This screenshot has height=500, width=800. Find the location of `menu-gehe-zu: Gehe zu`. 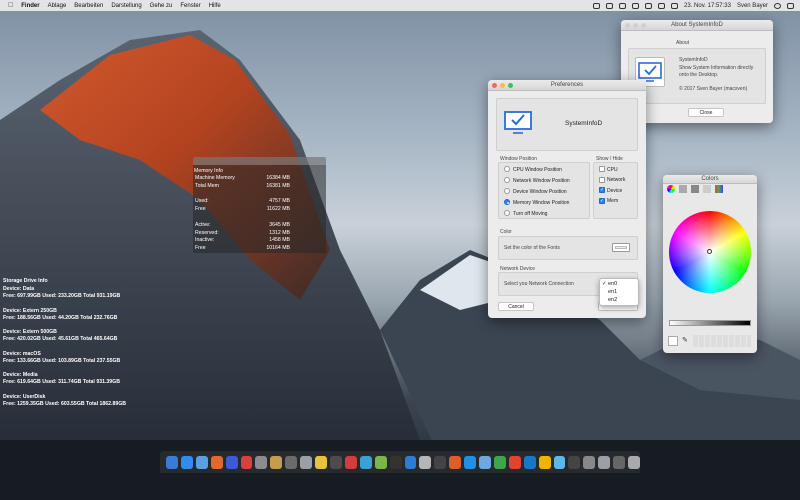

menu-gehe-zu: Gehe zu is located at coordinates (161, 6).